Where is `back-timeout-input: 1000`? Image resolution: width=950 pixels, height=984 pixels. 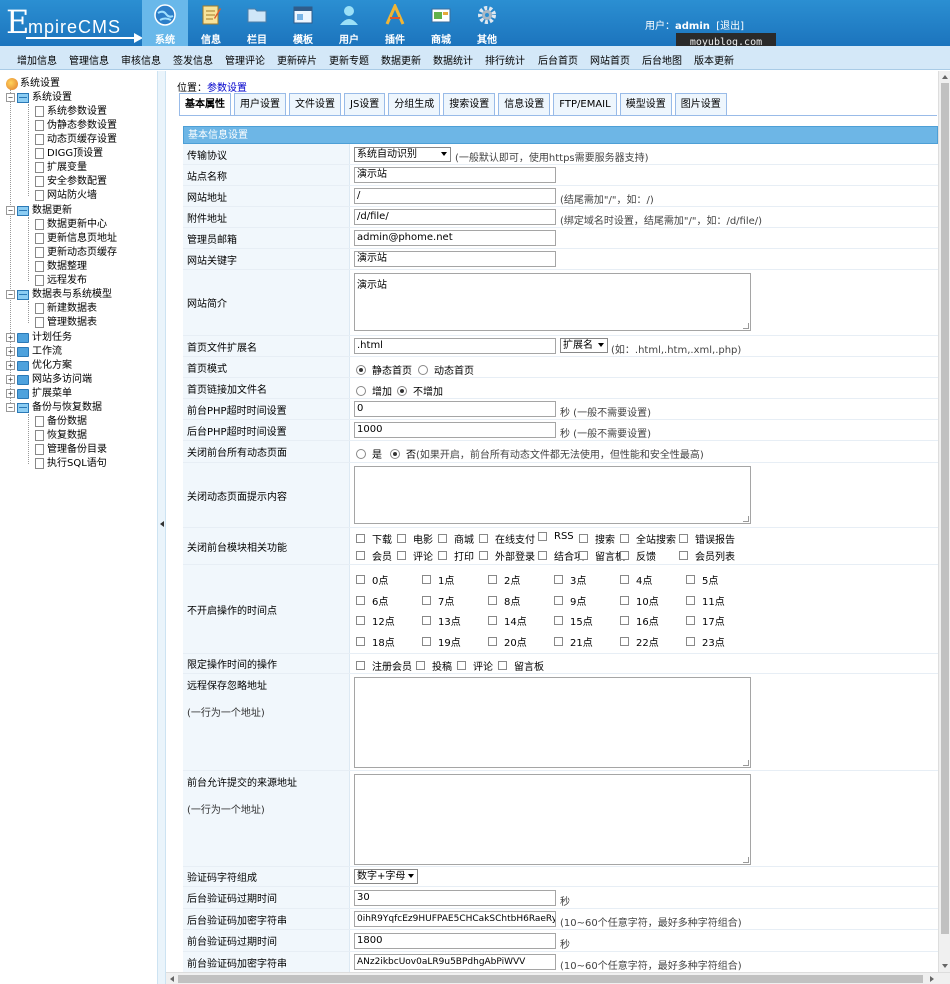
back-timeout-input: 1000 is located at coordinates (455, 430).